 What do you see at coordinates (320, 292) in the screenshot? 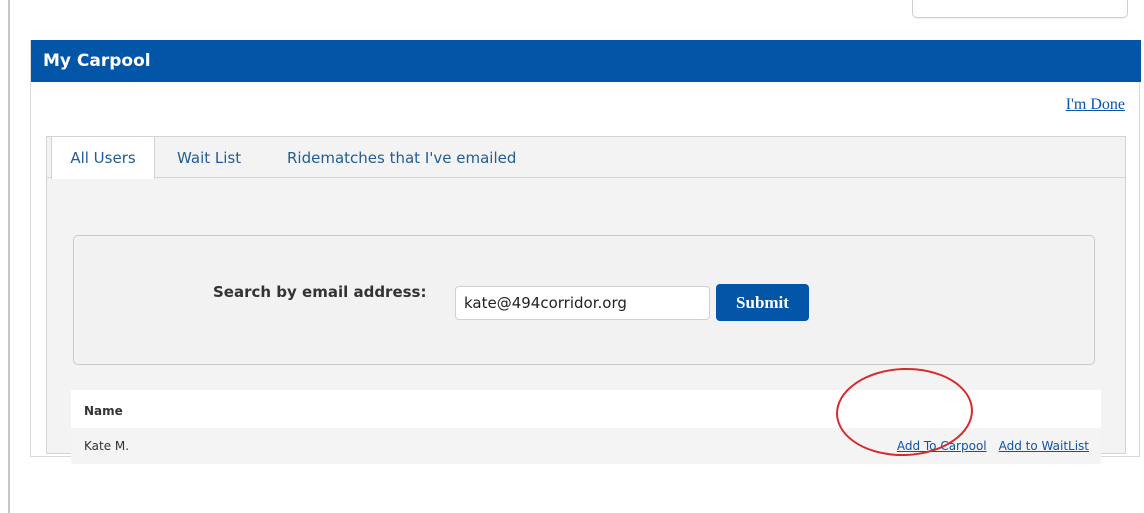
I see `search-email-label: Search by email address:` at bounding box center [320, 292].